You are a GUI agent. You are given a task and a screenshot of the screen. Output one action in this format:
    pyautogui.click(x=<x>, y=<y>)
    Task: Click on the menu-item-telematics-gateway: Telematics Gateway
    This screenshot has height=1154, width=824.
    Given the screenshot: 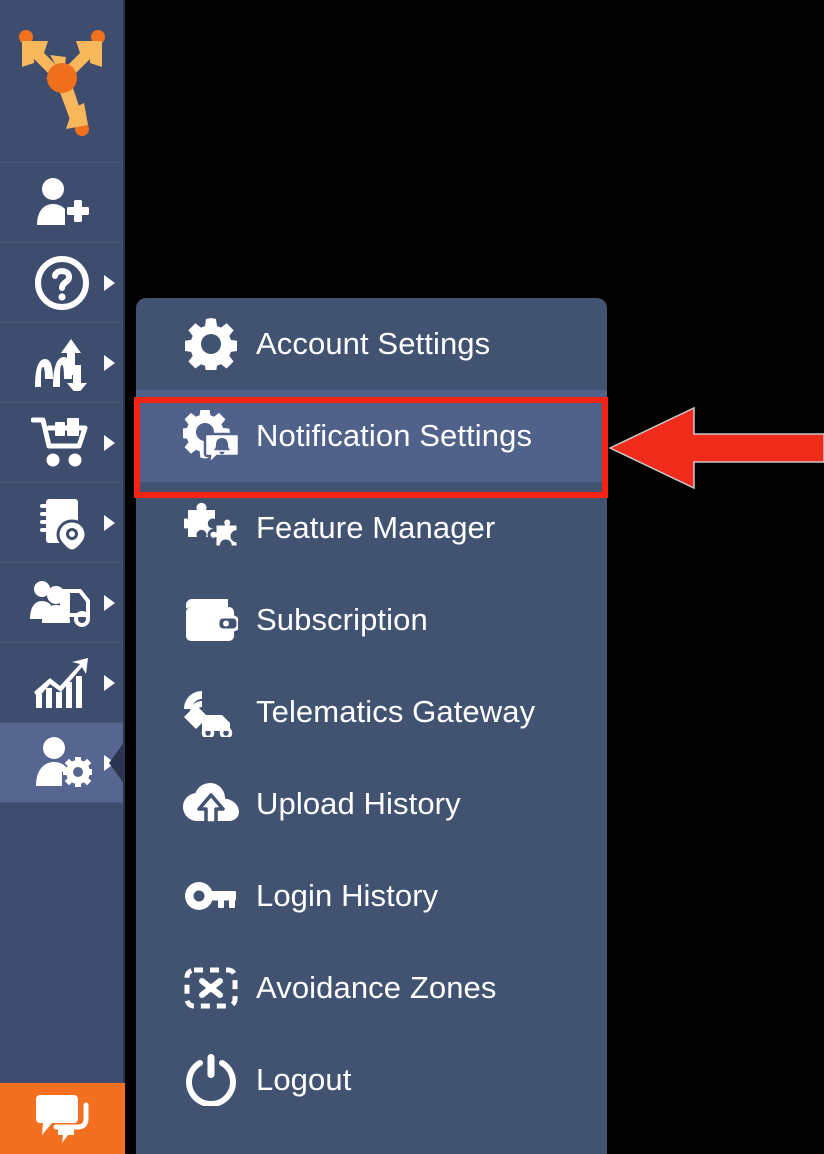 What is the action you would take?
    pyautogui.click(x=371, y=712)
    